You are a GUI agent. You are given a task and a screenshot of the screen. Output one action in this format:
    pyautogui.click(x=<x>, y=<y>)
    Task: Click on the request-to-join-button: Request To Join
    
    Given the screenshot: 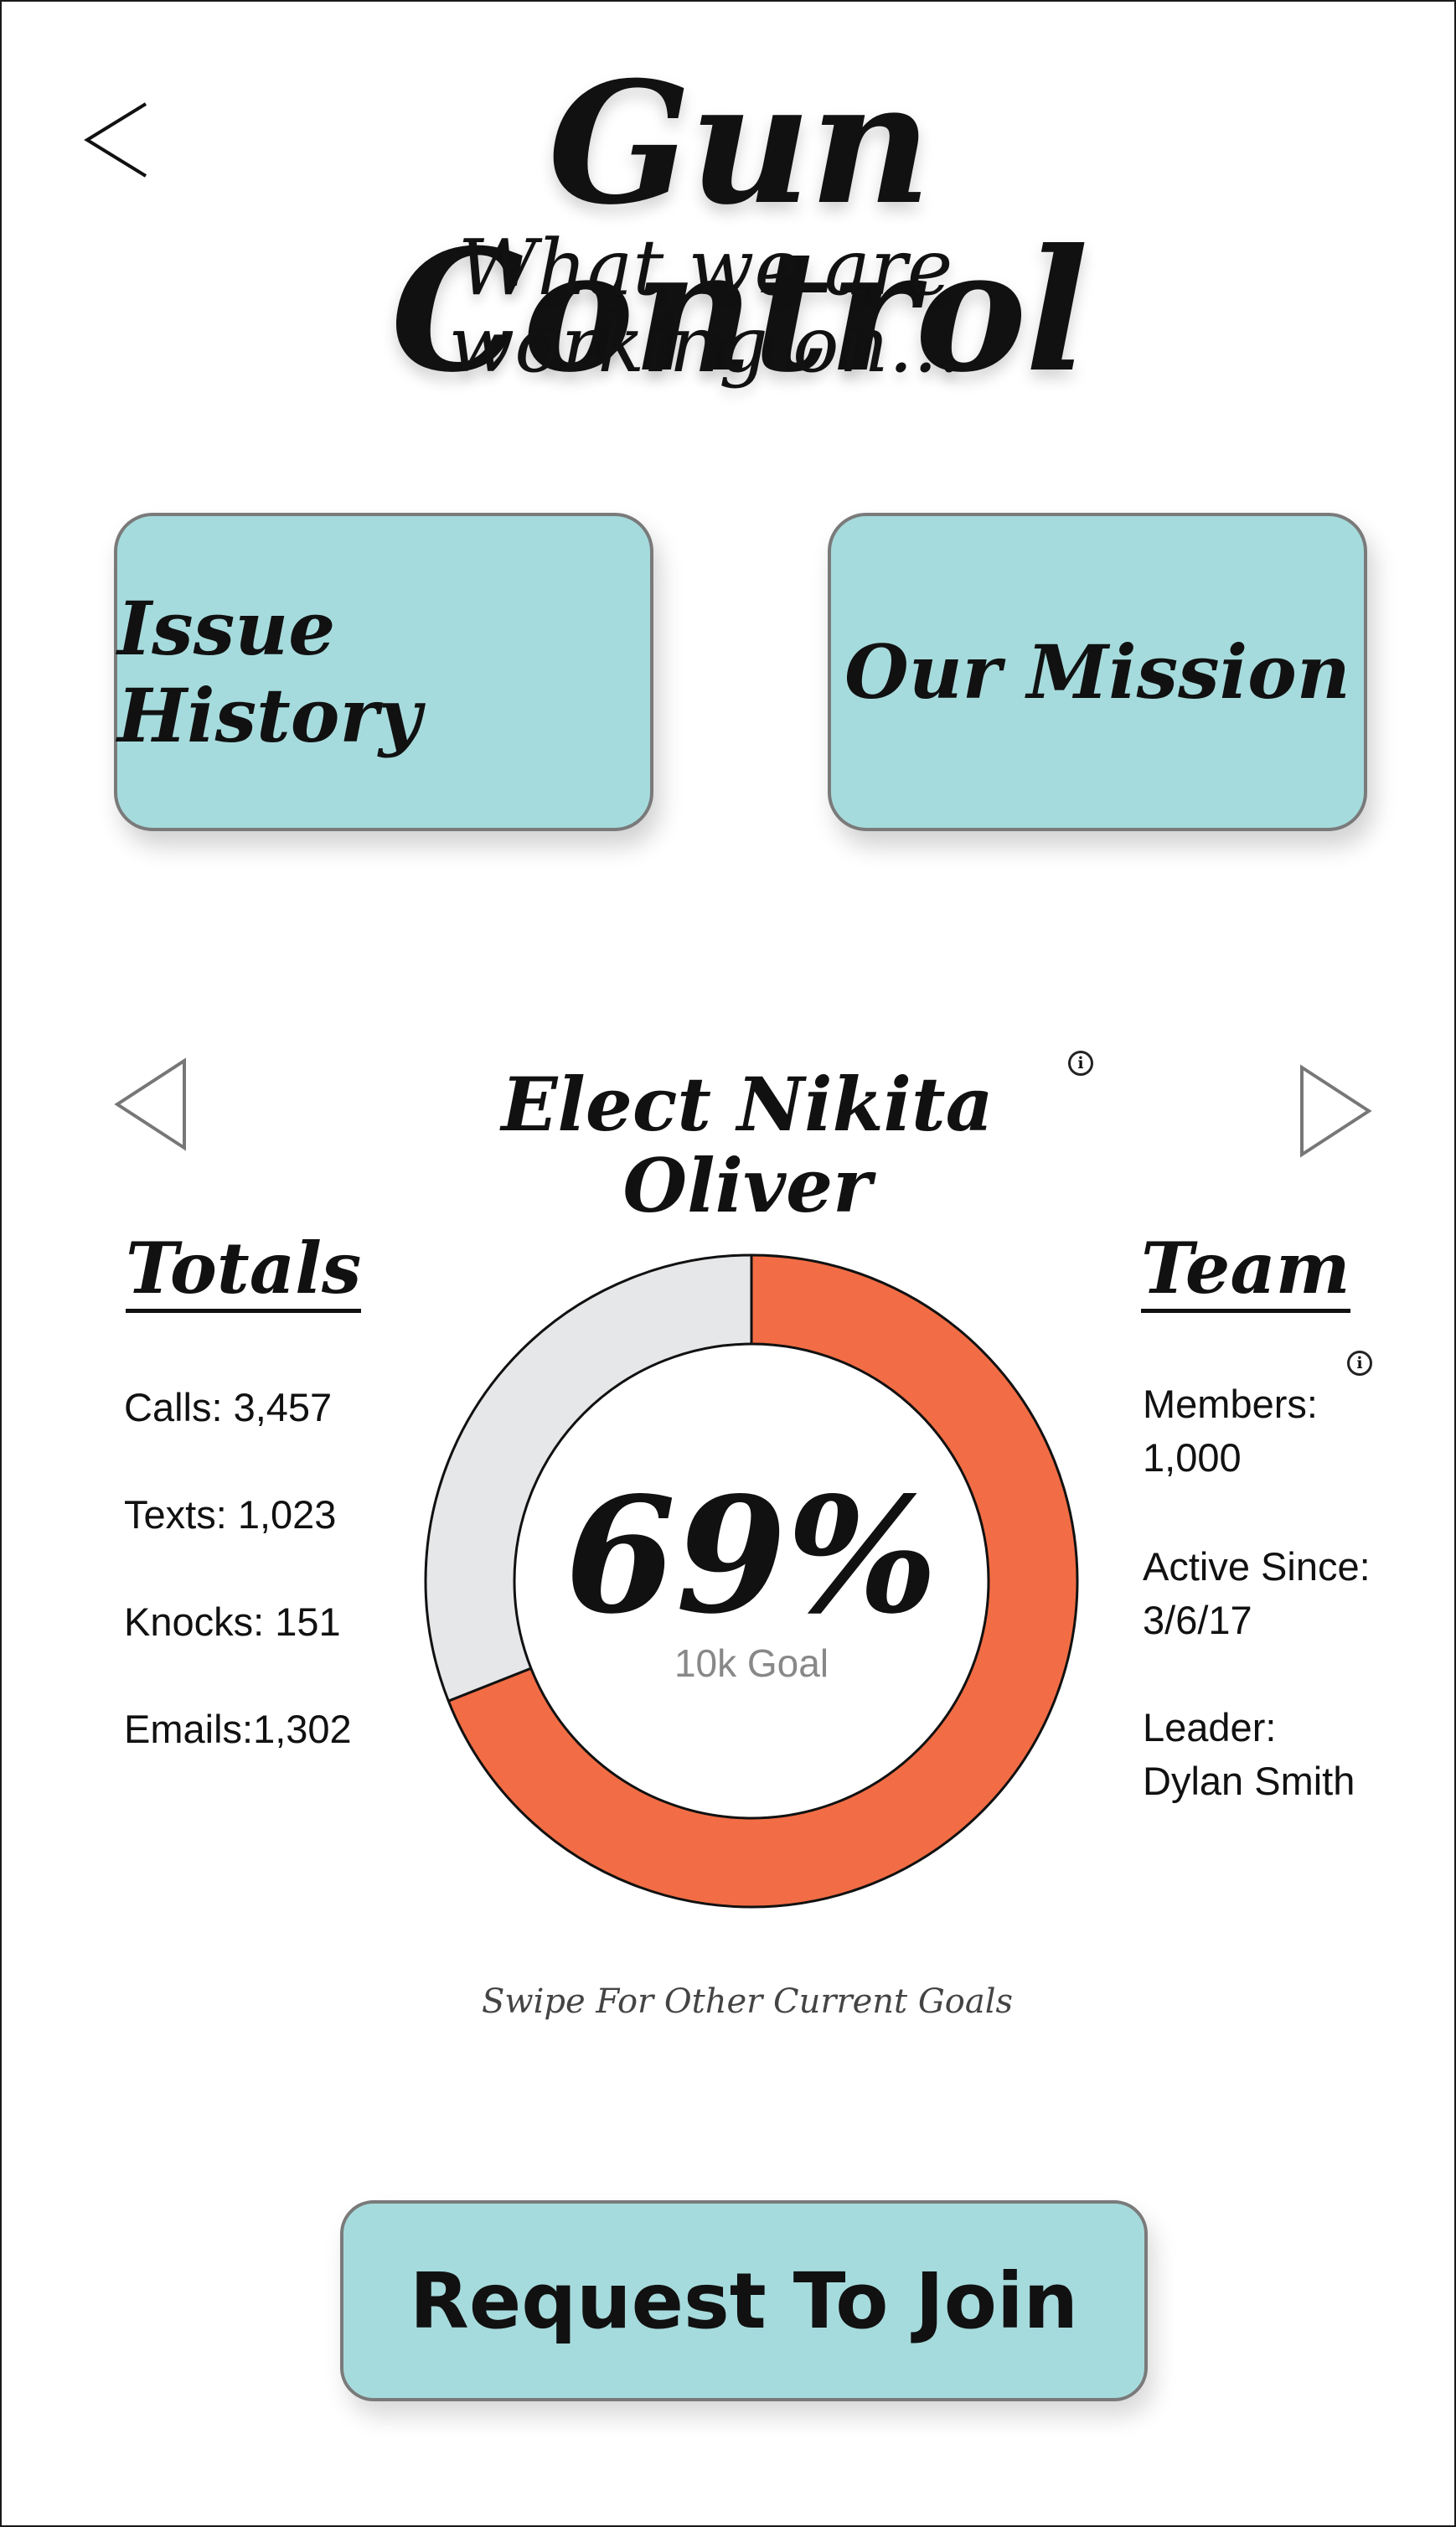 What is the action you would take?
    pyautogui.click(x=744, y=2300)
    